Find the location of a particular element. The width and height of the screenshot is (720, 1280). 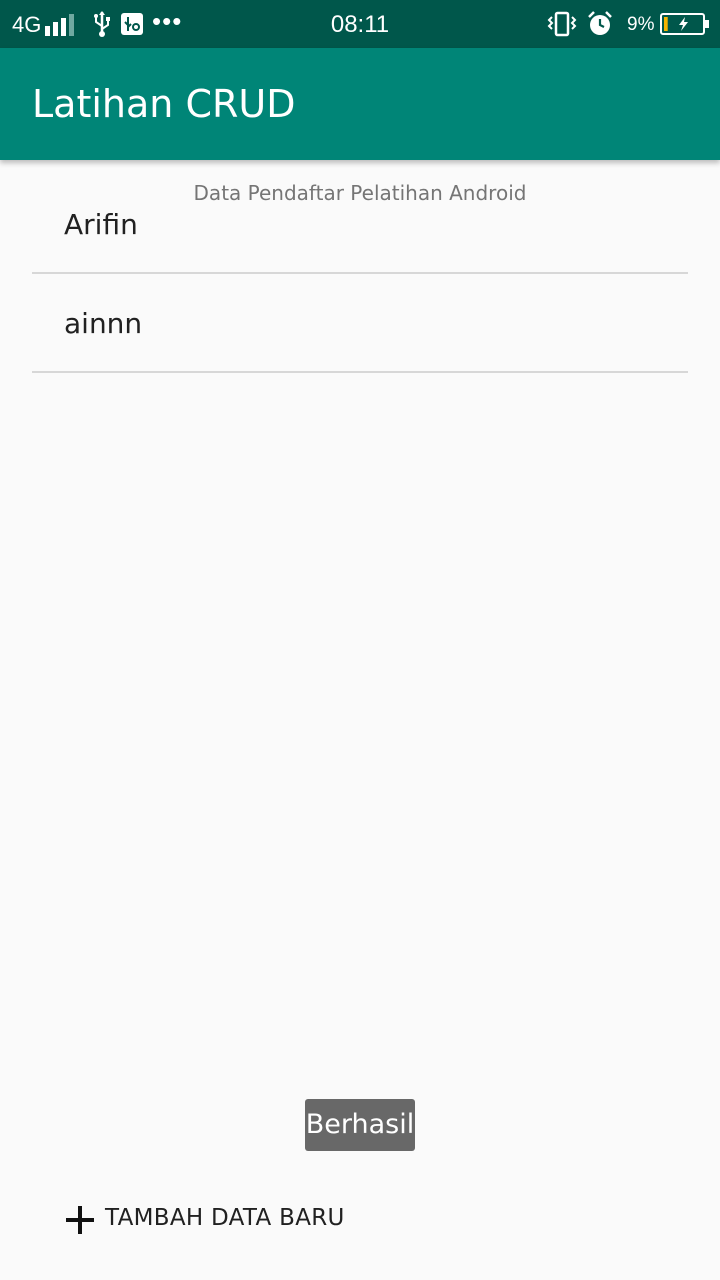

add-new-data-button: TAMBAH DATA BARU is located at coordinates (214, 1219).